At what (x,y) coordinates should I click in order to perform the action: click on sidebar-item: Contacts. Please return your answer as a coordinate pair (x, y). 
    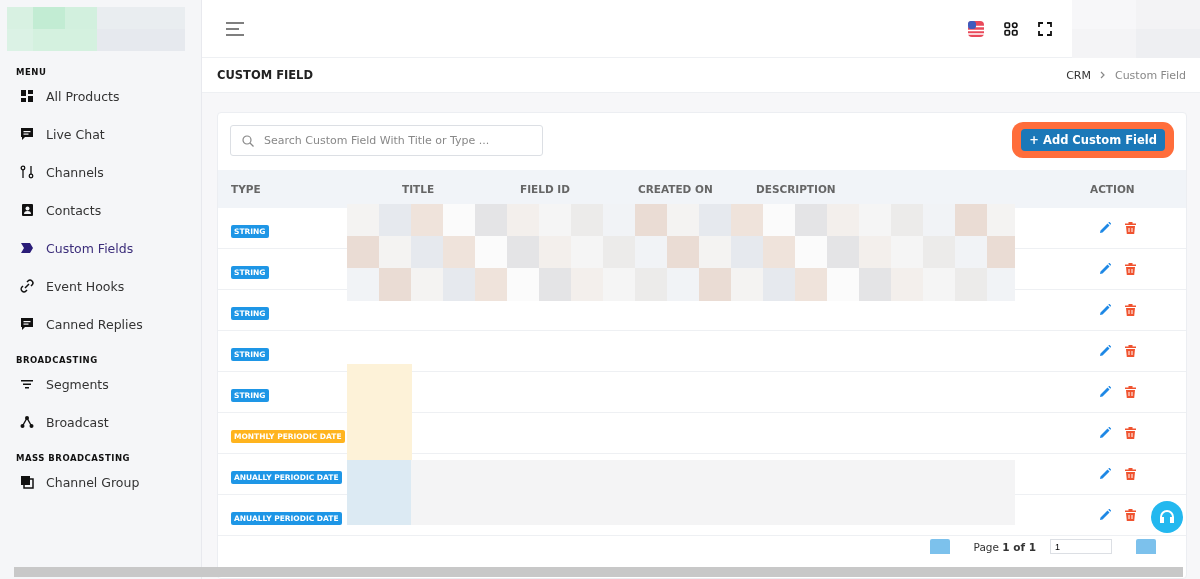
    Looking at the image, I should click on (104, 210).